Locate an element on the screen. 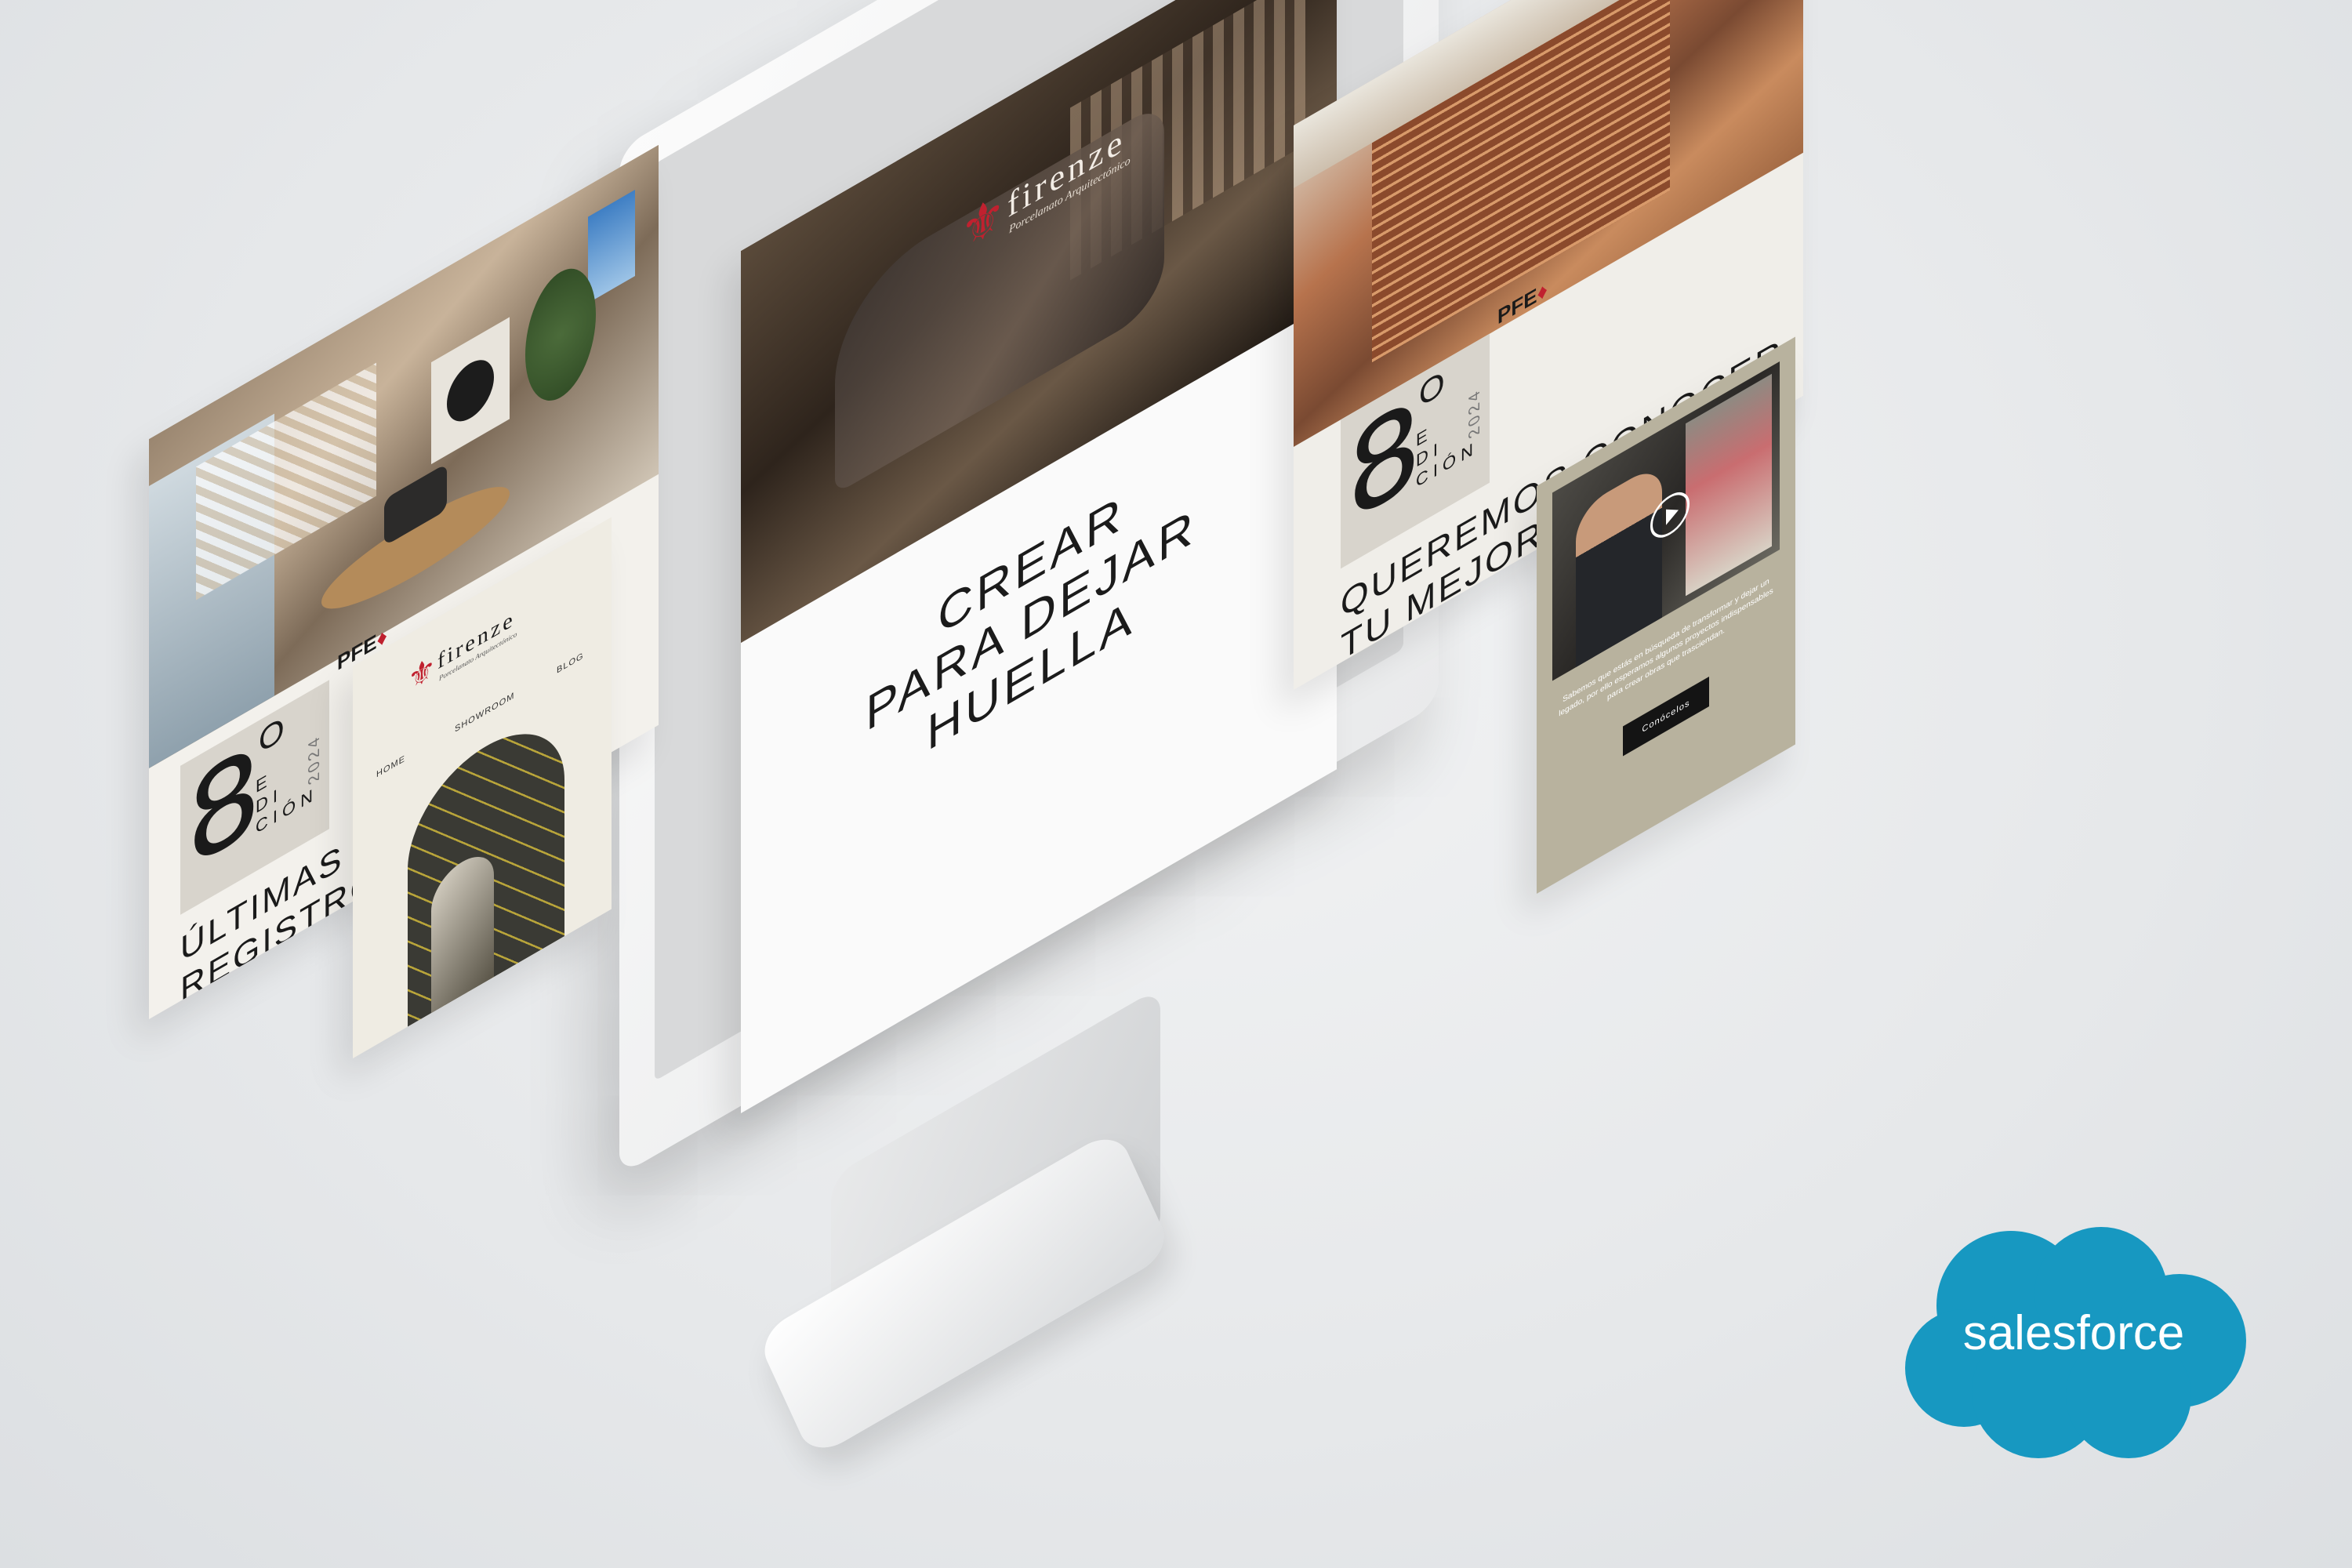 This screenshot has width=2352, height=1568. lattice-screen is located at coordinates (286, 482).